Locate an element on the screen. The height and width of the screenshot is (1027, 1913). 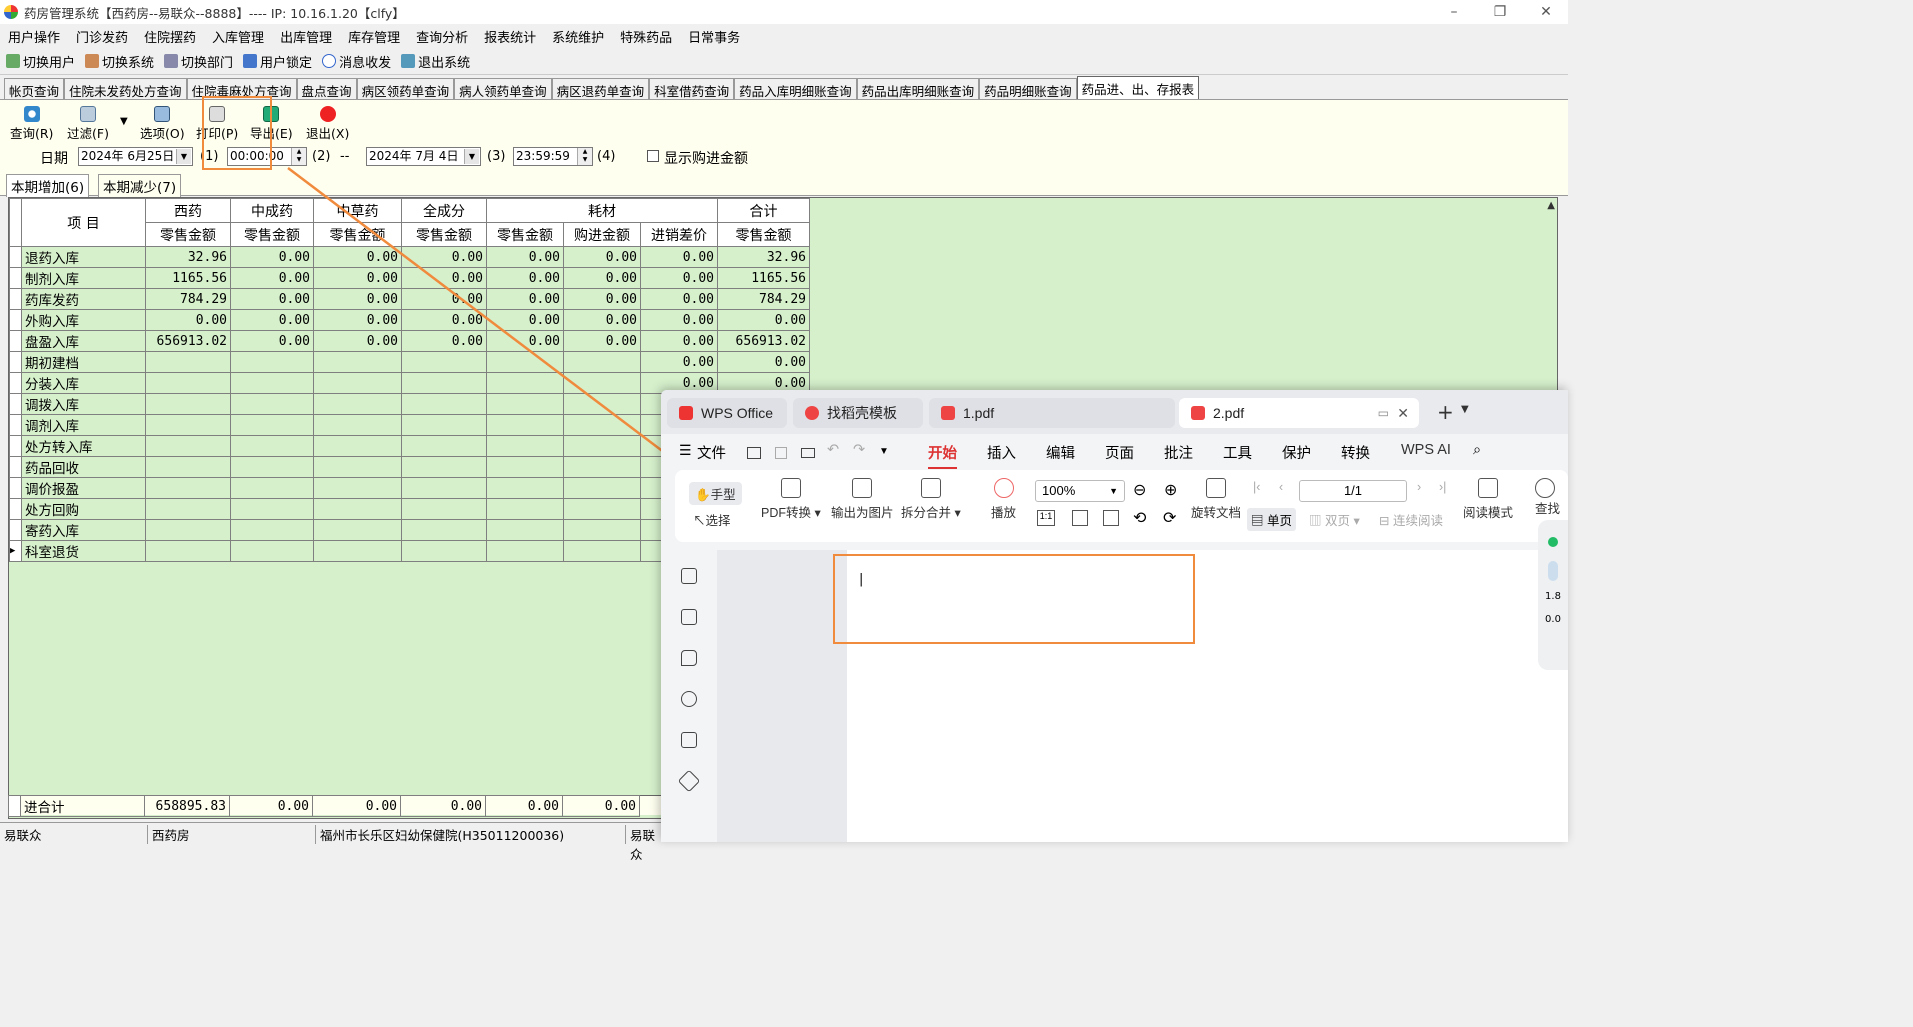
play-icon is located at coordinates (1003, 488).